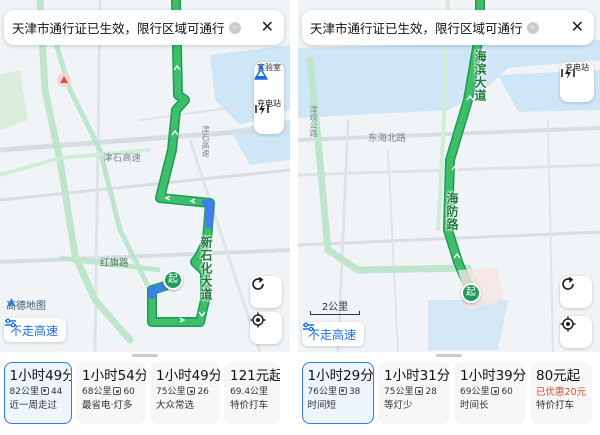 This screenshot has height=435, width=600. What do you see at coordinates (26, 304) in the screenshot?
I see `amap-logo: 高德地图` at bounding box center [26, 304].